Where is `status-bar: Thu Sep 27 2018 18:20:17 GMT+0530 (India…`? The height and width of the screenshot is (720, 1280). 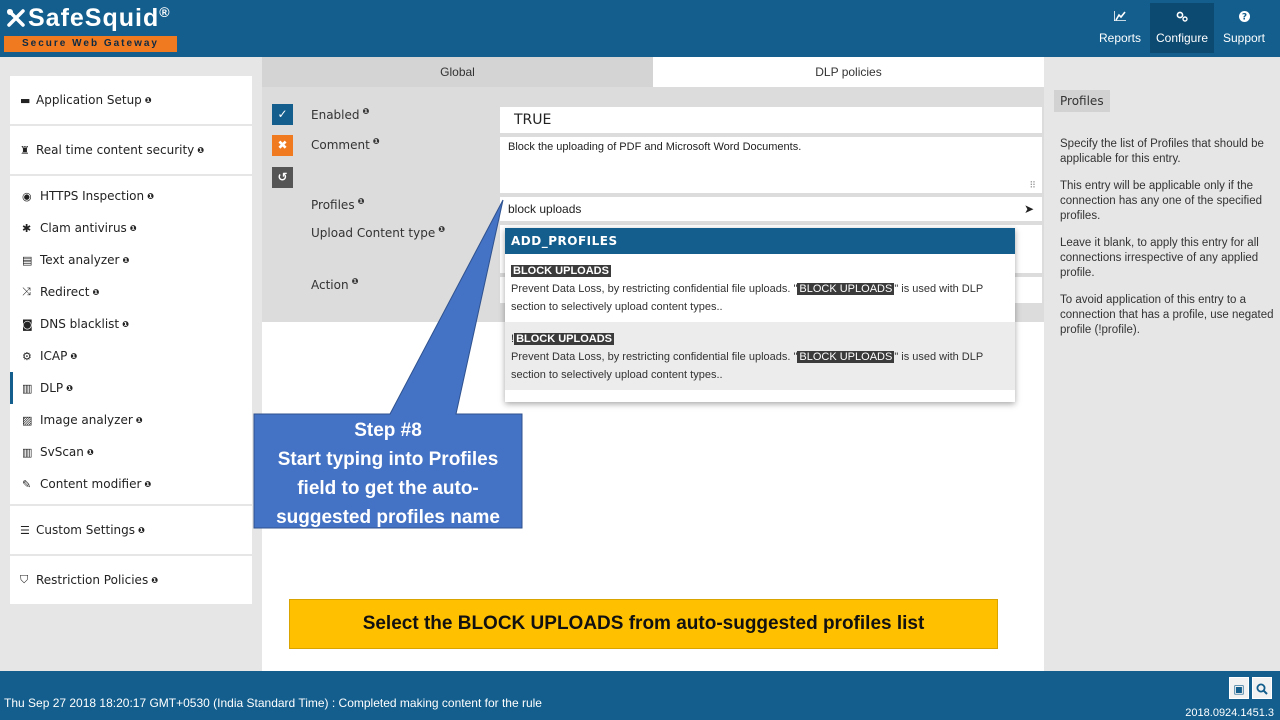 status-bar: Thu Sep 27 2018 18:20:17 GMT+0530 (India… is located at coordinates (640, 695).